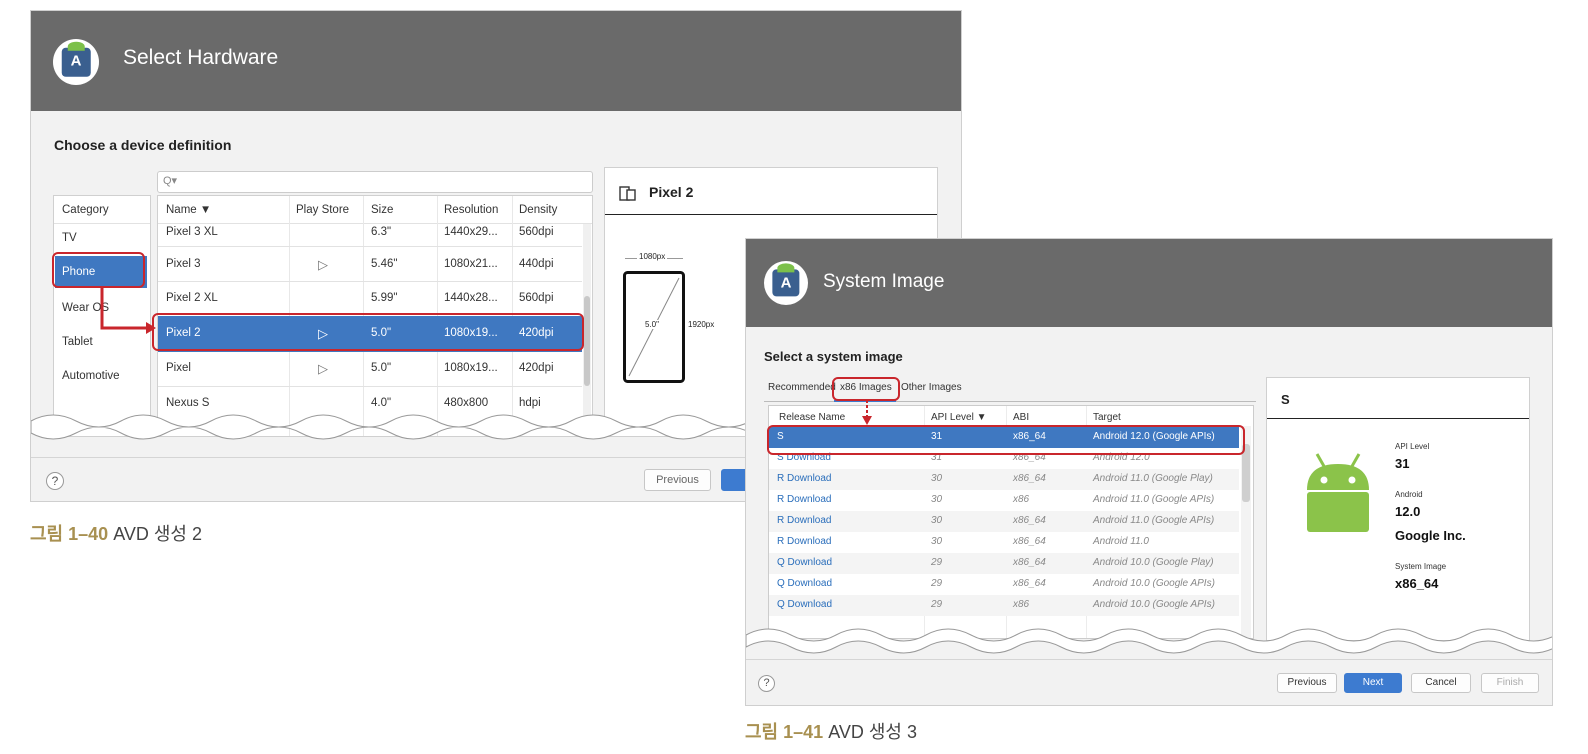 This screenshot has width=1588, height=754. What do you see at coordinates (652, 256) in the screenshot?
I see `width-label: 1080px` at bounding box center [652, 256].